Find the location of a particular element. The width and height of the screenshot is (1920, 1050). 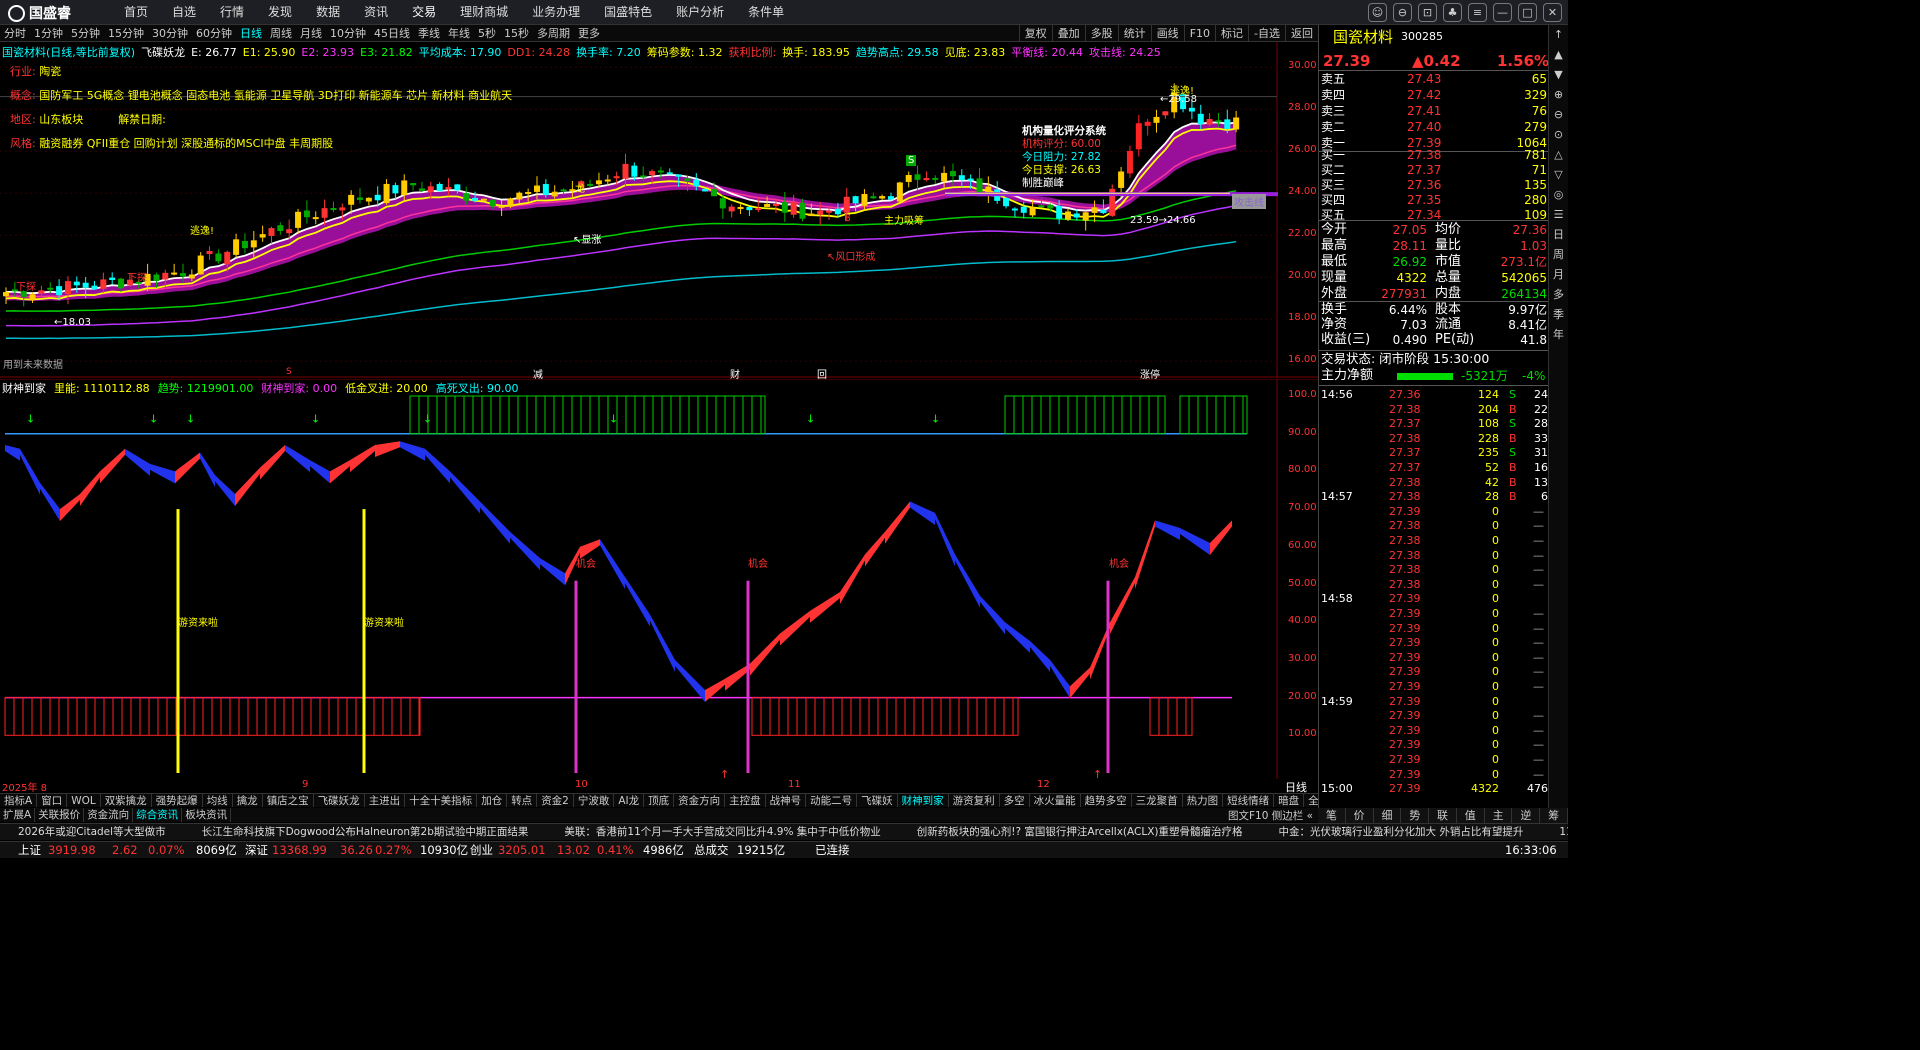

period-tab-1: 1分钟 is located at coordinates (48, 33).